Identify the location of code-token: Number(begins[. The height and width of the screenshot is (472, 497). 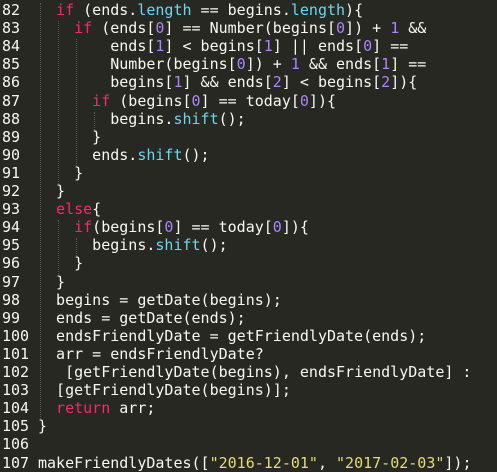
(173, 64).